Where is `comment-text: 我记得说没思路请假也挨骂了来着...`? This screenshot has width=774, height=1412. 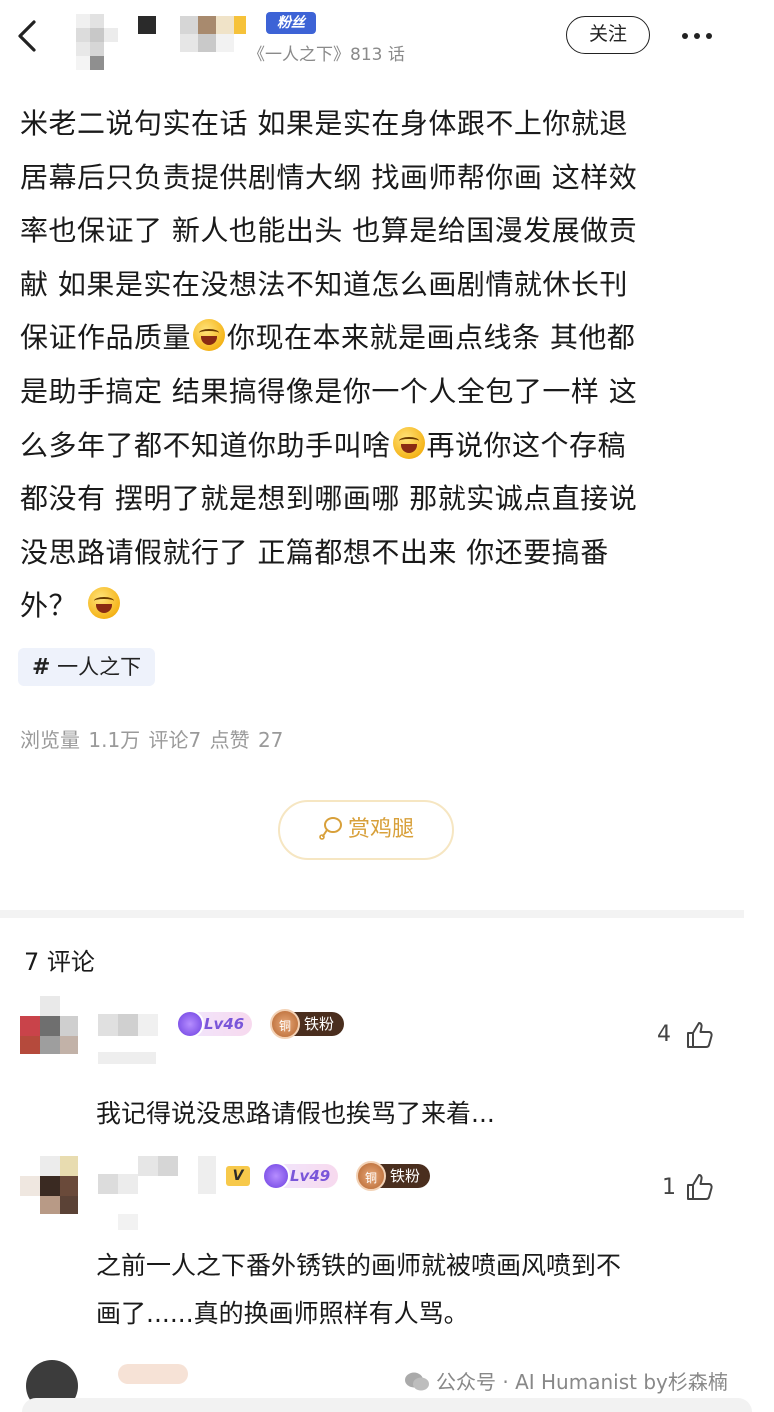 comment-text: 我记得说没思路请假也挨骂了来着... is located at coordinates (295, 1113).